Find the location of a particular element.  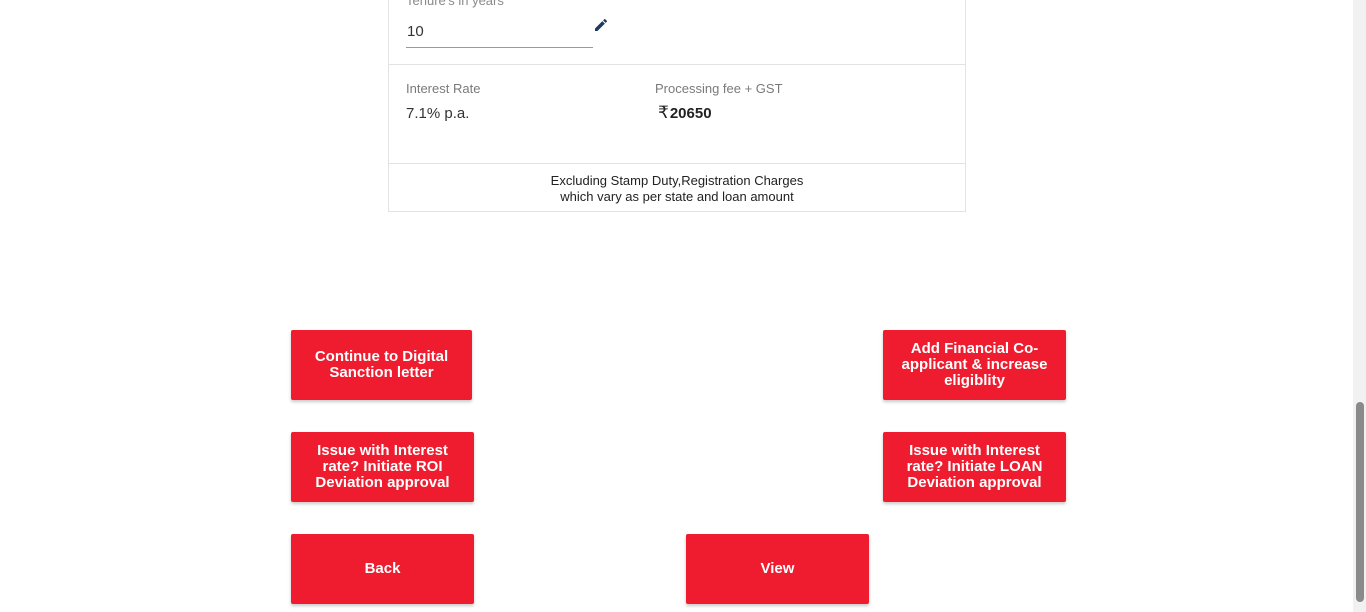

tenure-field: 10 is located at coordinates (499, 32).